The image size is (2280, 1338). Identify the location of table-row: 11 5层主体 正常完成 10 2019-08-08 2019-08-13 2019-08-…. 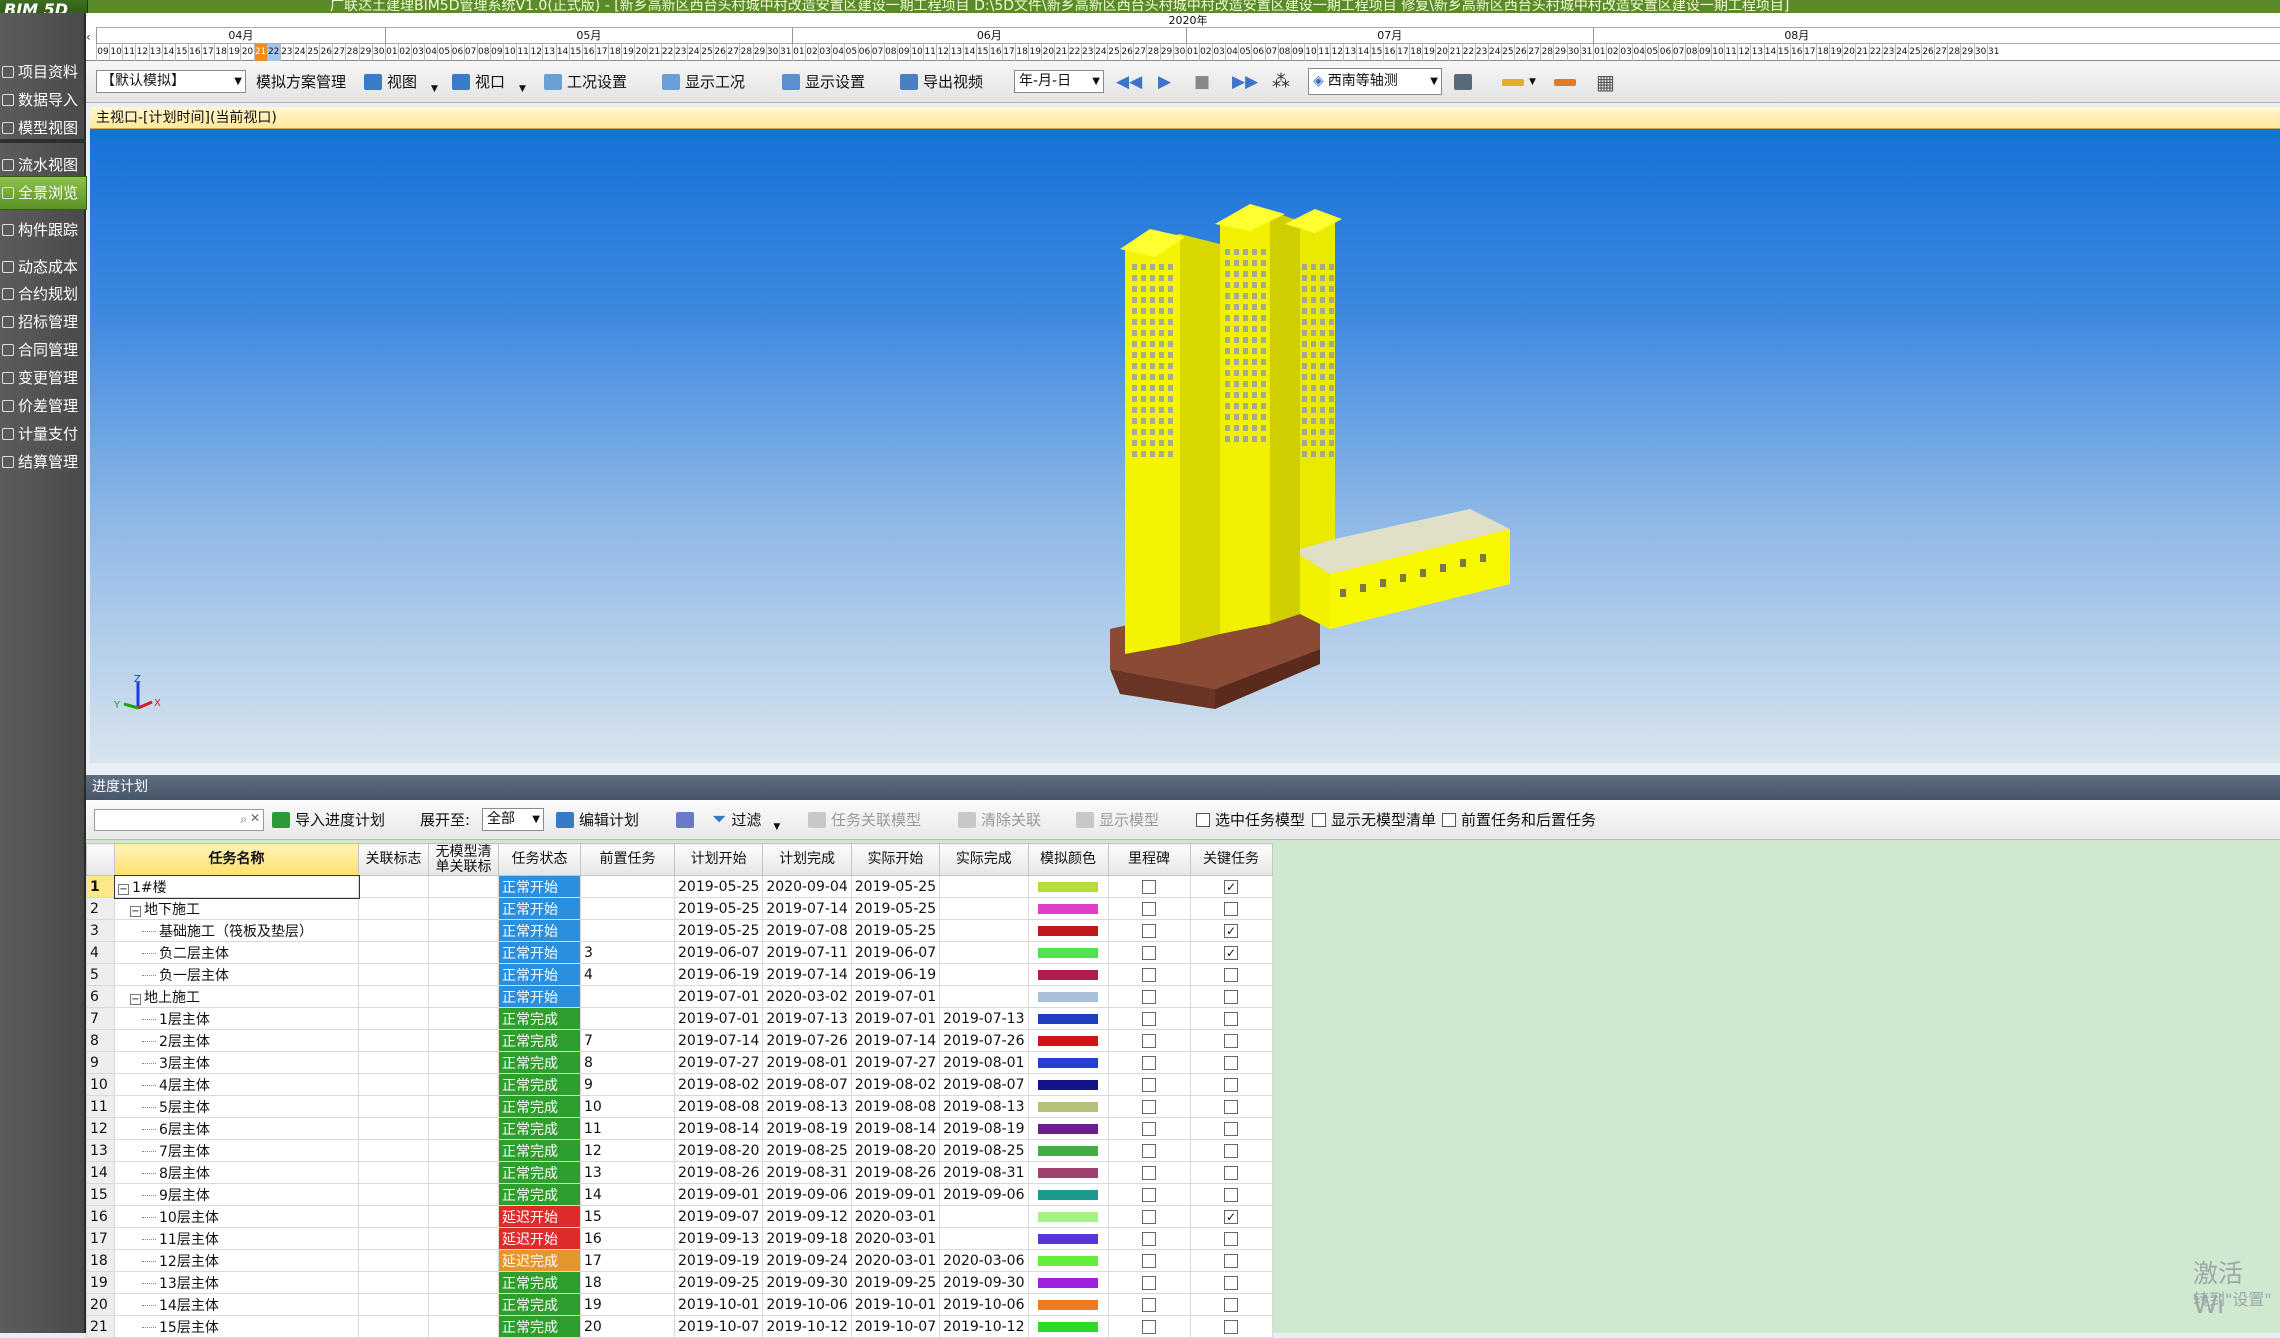
(679, 1106).